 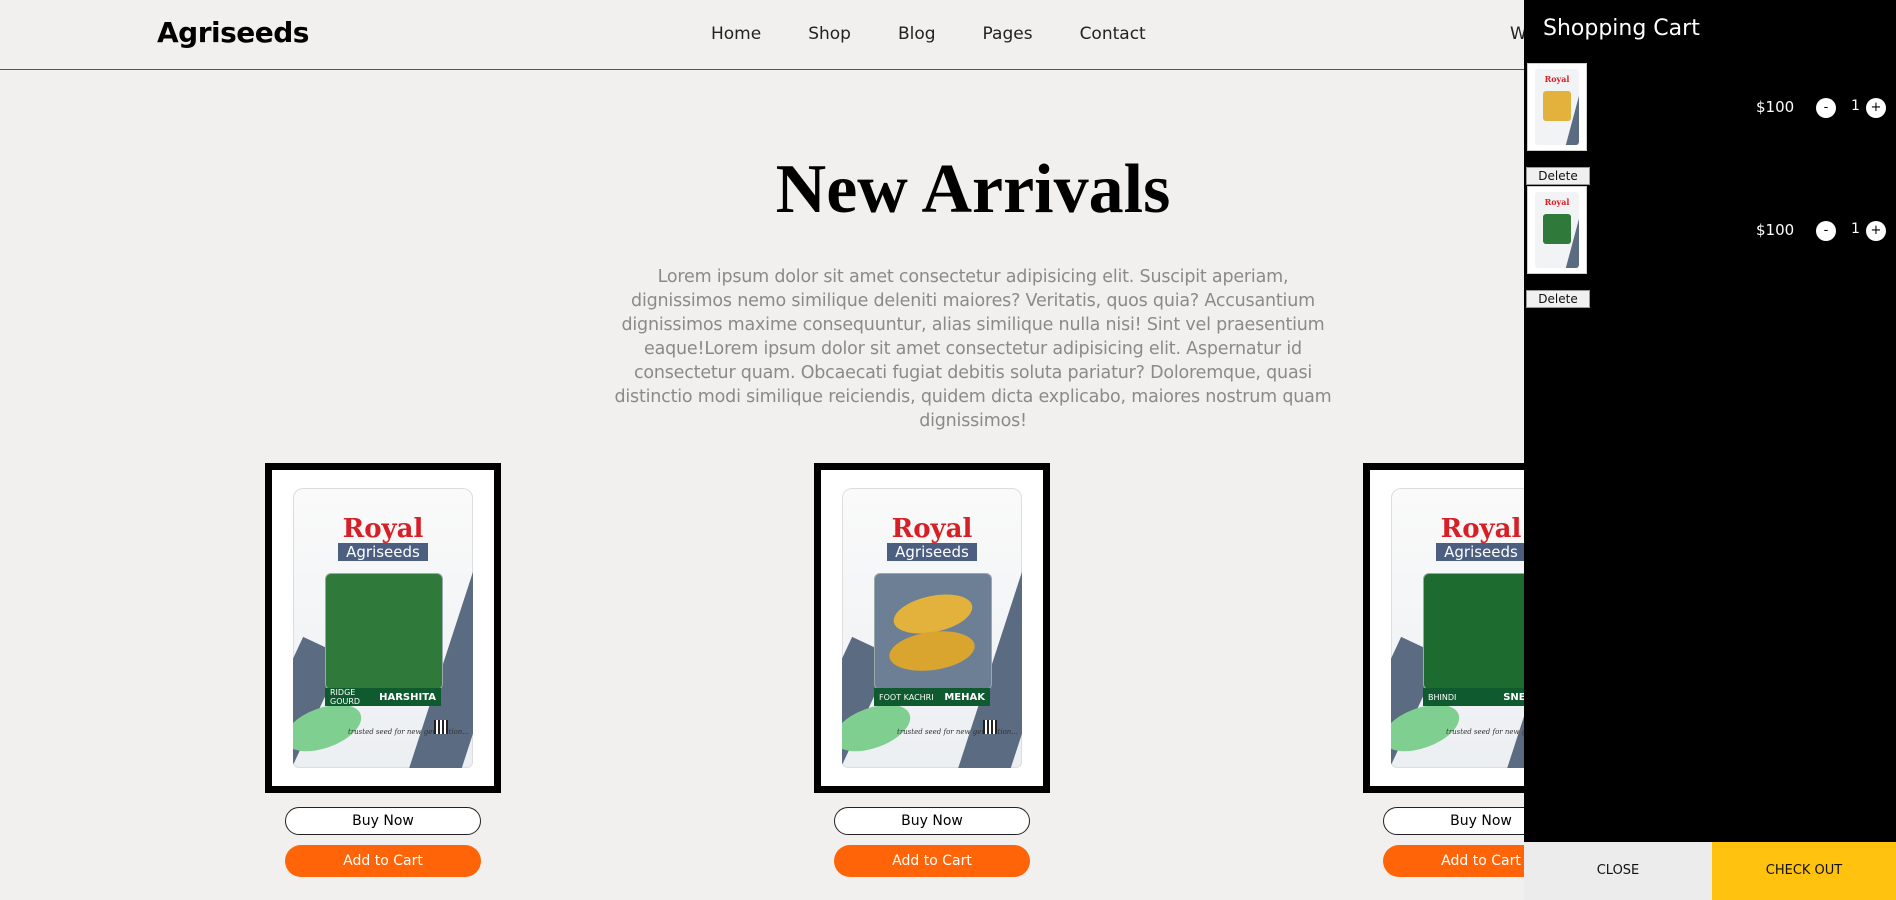 I want to click on packet-crop: BHINDI, so click(x=1442, y=697).